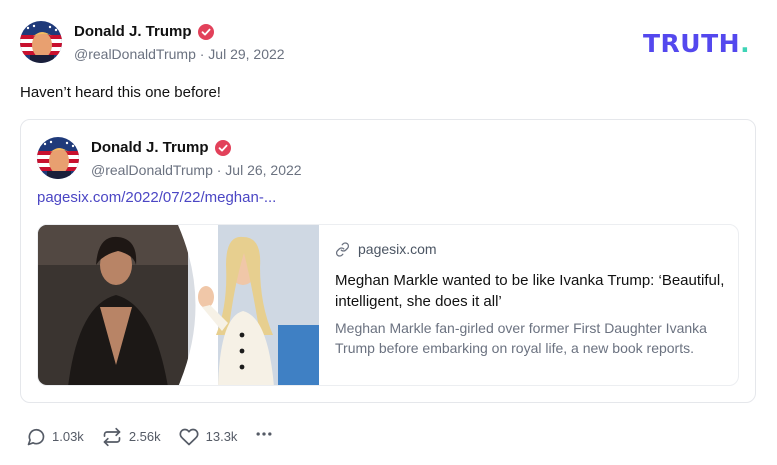  I want to click on post-text: Haven’t heard this one before!, so click(120, 92).